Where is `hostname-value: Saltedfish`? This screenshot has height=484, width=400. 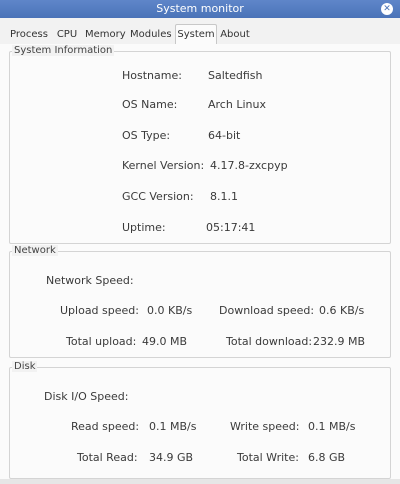 hostname-value: Saltedfish is located at coordinates (235, 75).